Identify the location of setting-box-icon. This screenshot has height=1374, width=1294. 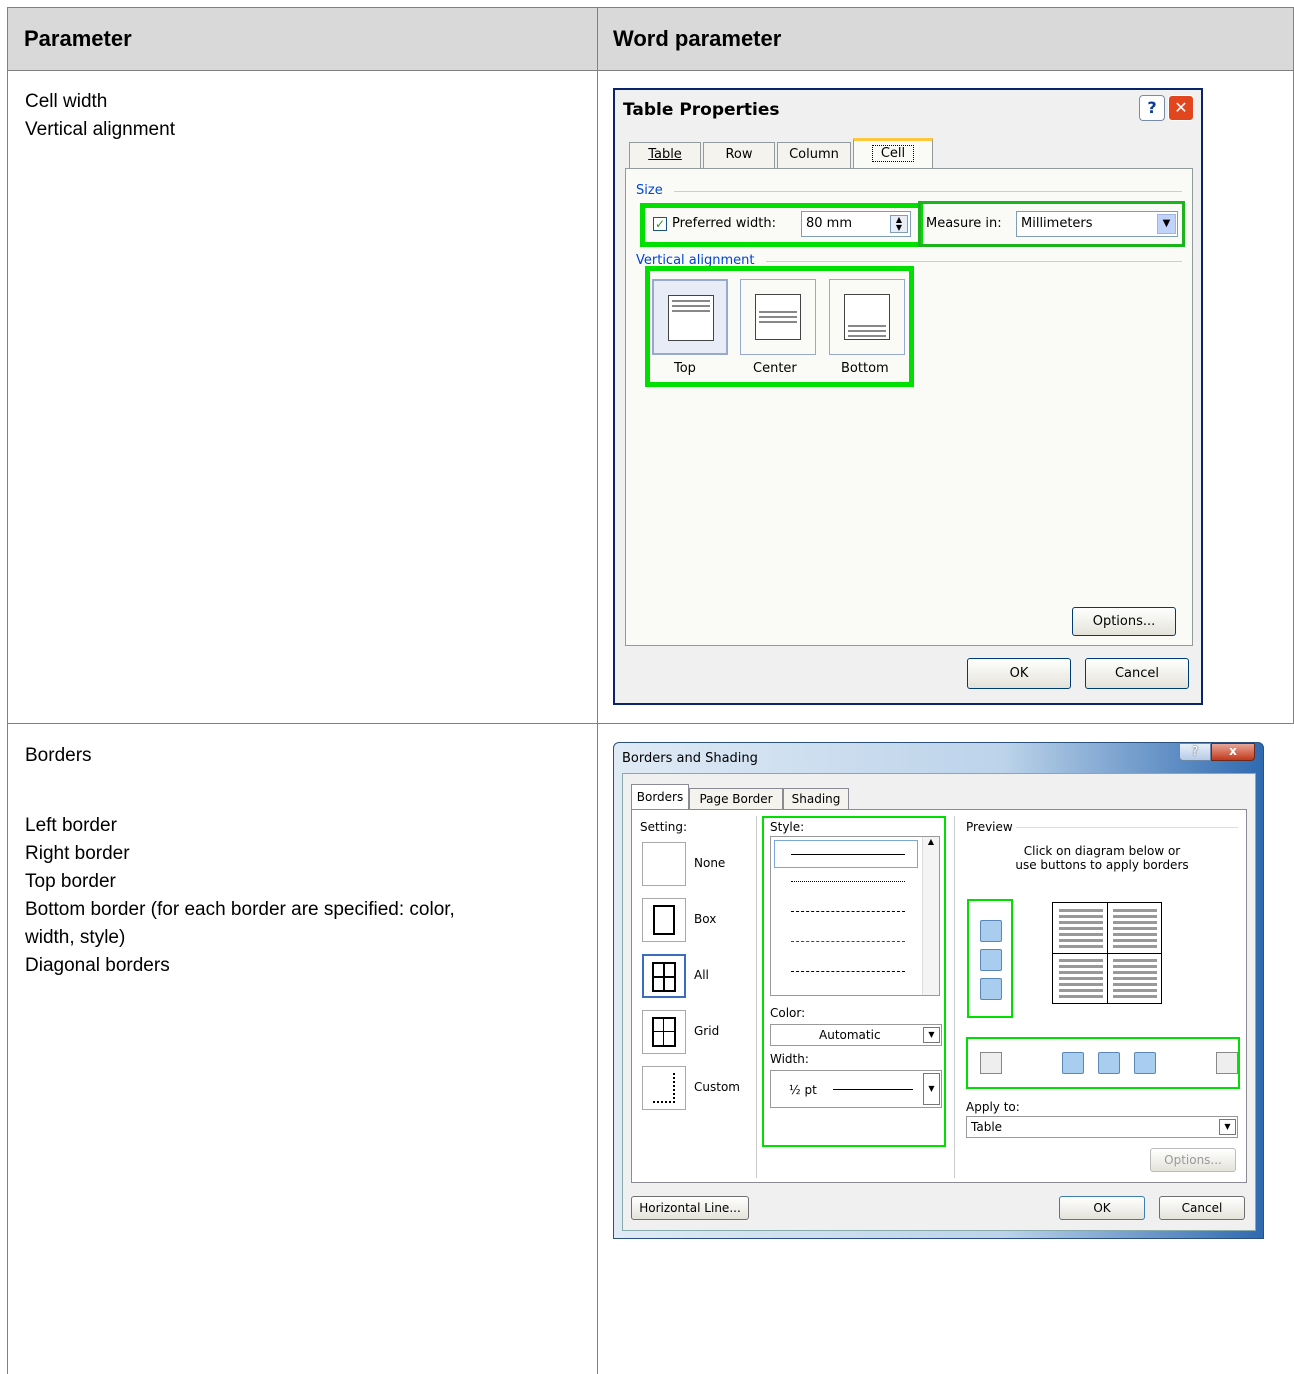
(664, 920).